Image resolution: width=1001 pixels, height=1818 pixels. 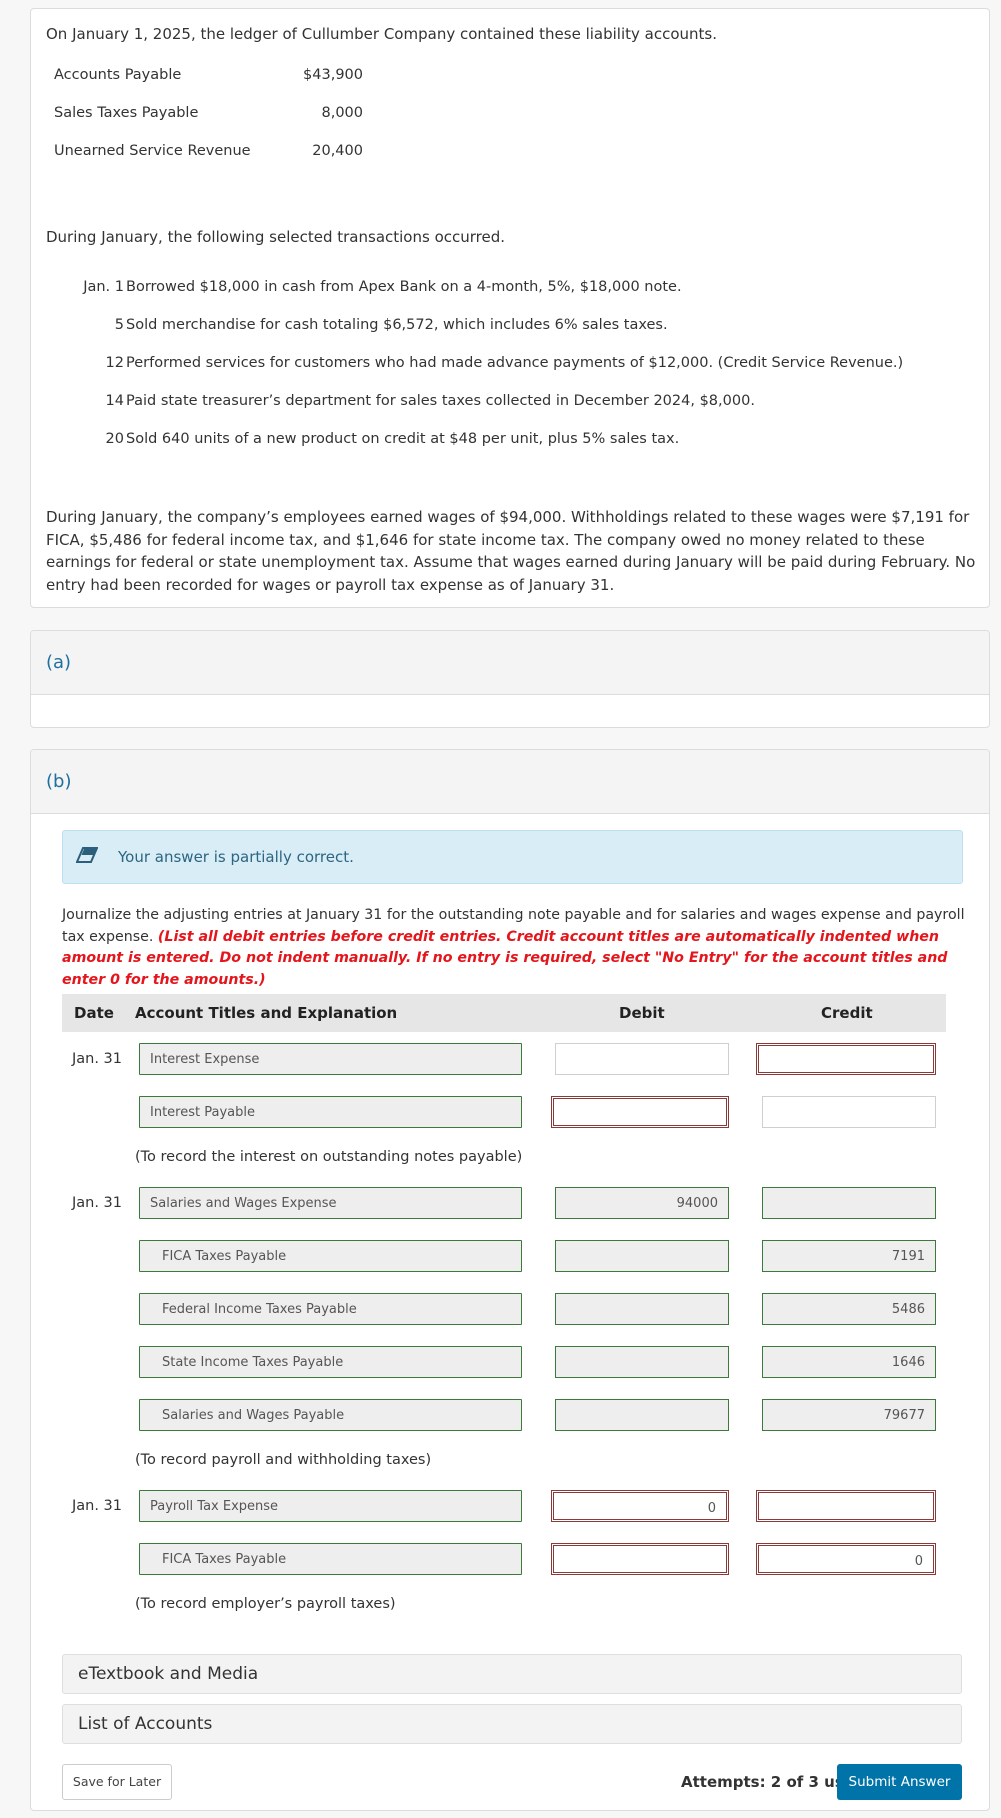 What do you see at coordinates (266, 1013) in the screenshot?
I see `header-account: Account Titles and Explanation` at bounding box center [266, 1013].